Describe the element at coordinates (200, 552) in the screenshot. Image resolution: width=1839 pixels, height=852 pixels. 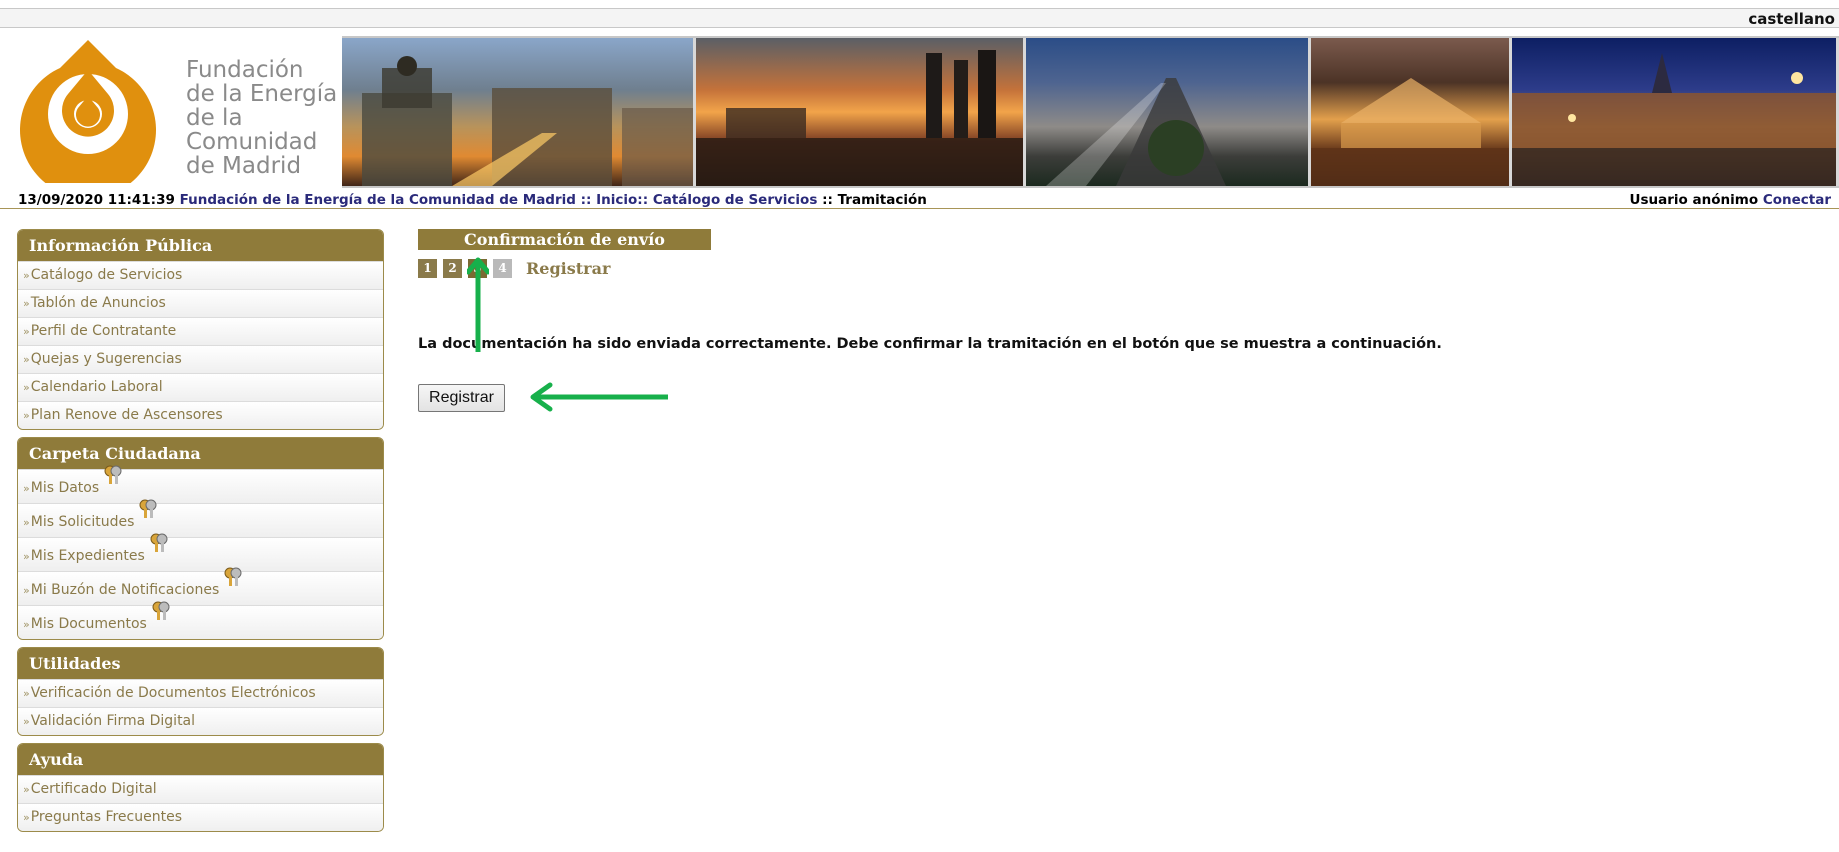
I see `sidebar-item-mis-expedientes: »Mis Expedientes` at that location.